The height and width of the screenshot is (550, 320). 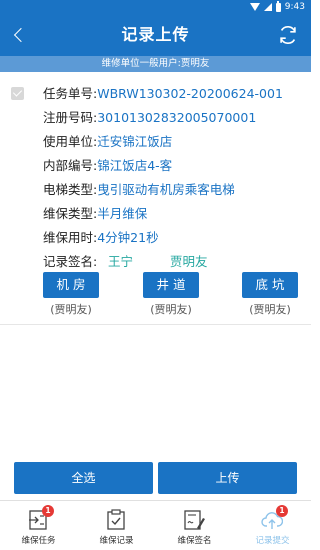 What do you see at coordinates (70, 93) in the screenshot?
I see `field-label: 任务单号:` at bounding box center [70, 93].